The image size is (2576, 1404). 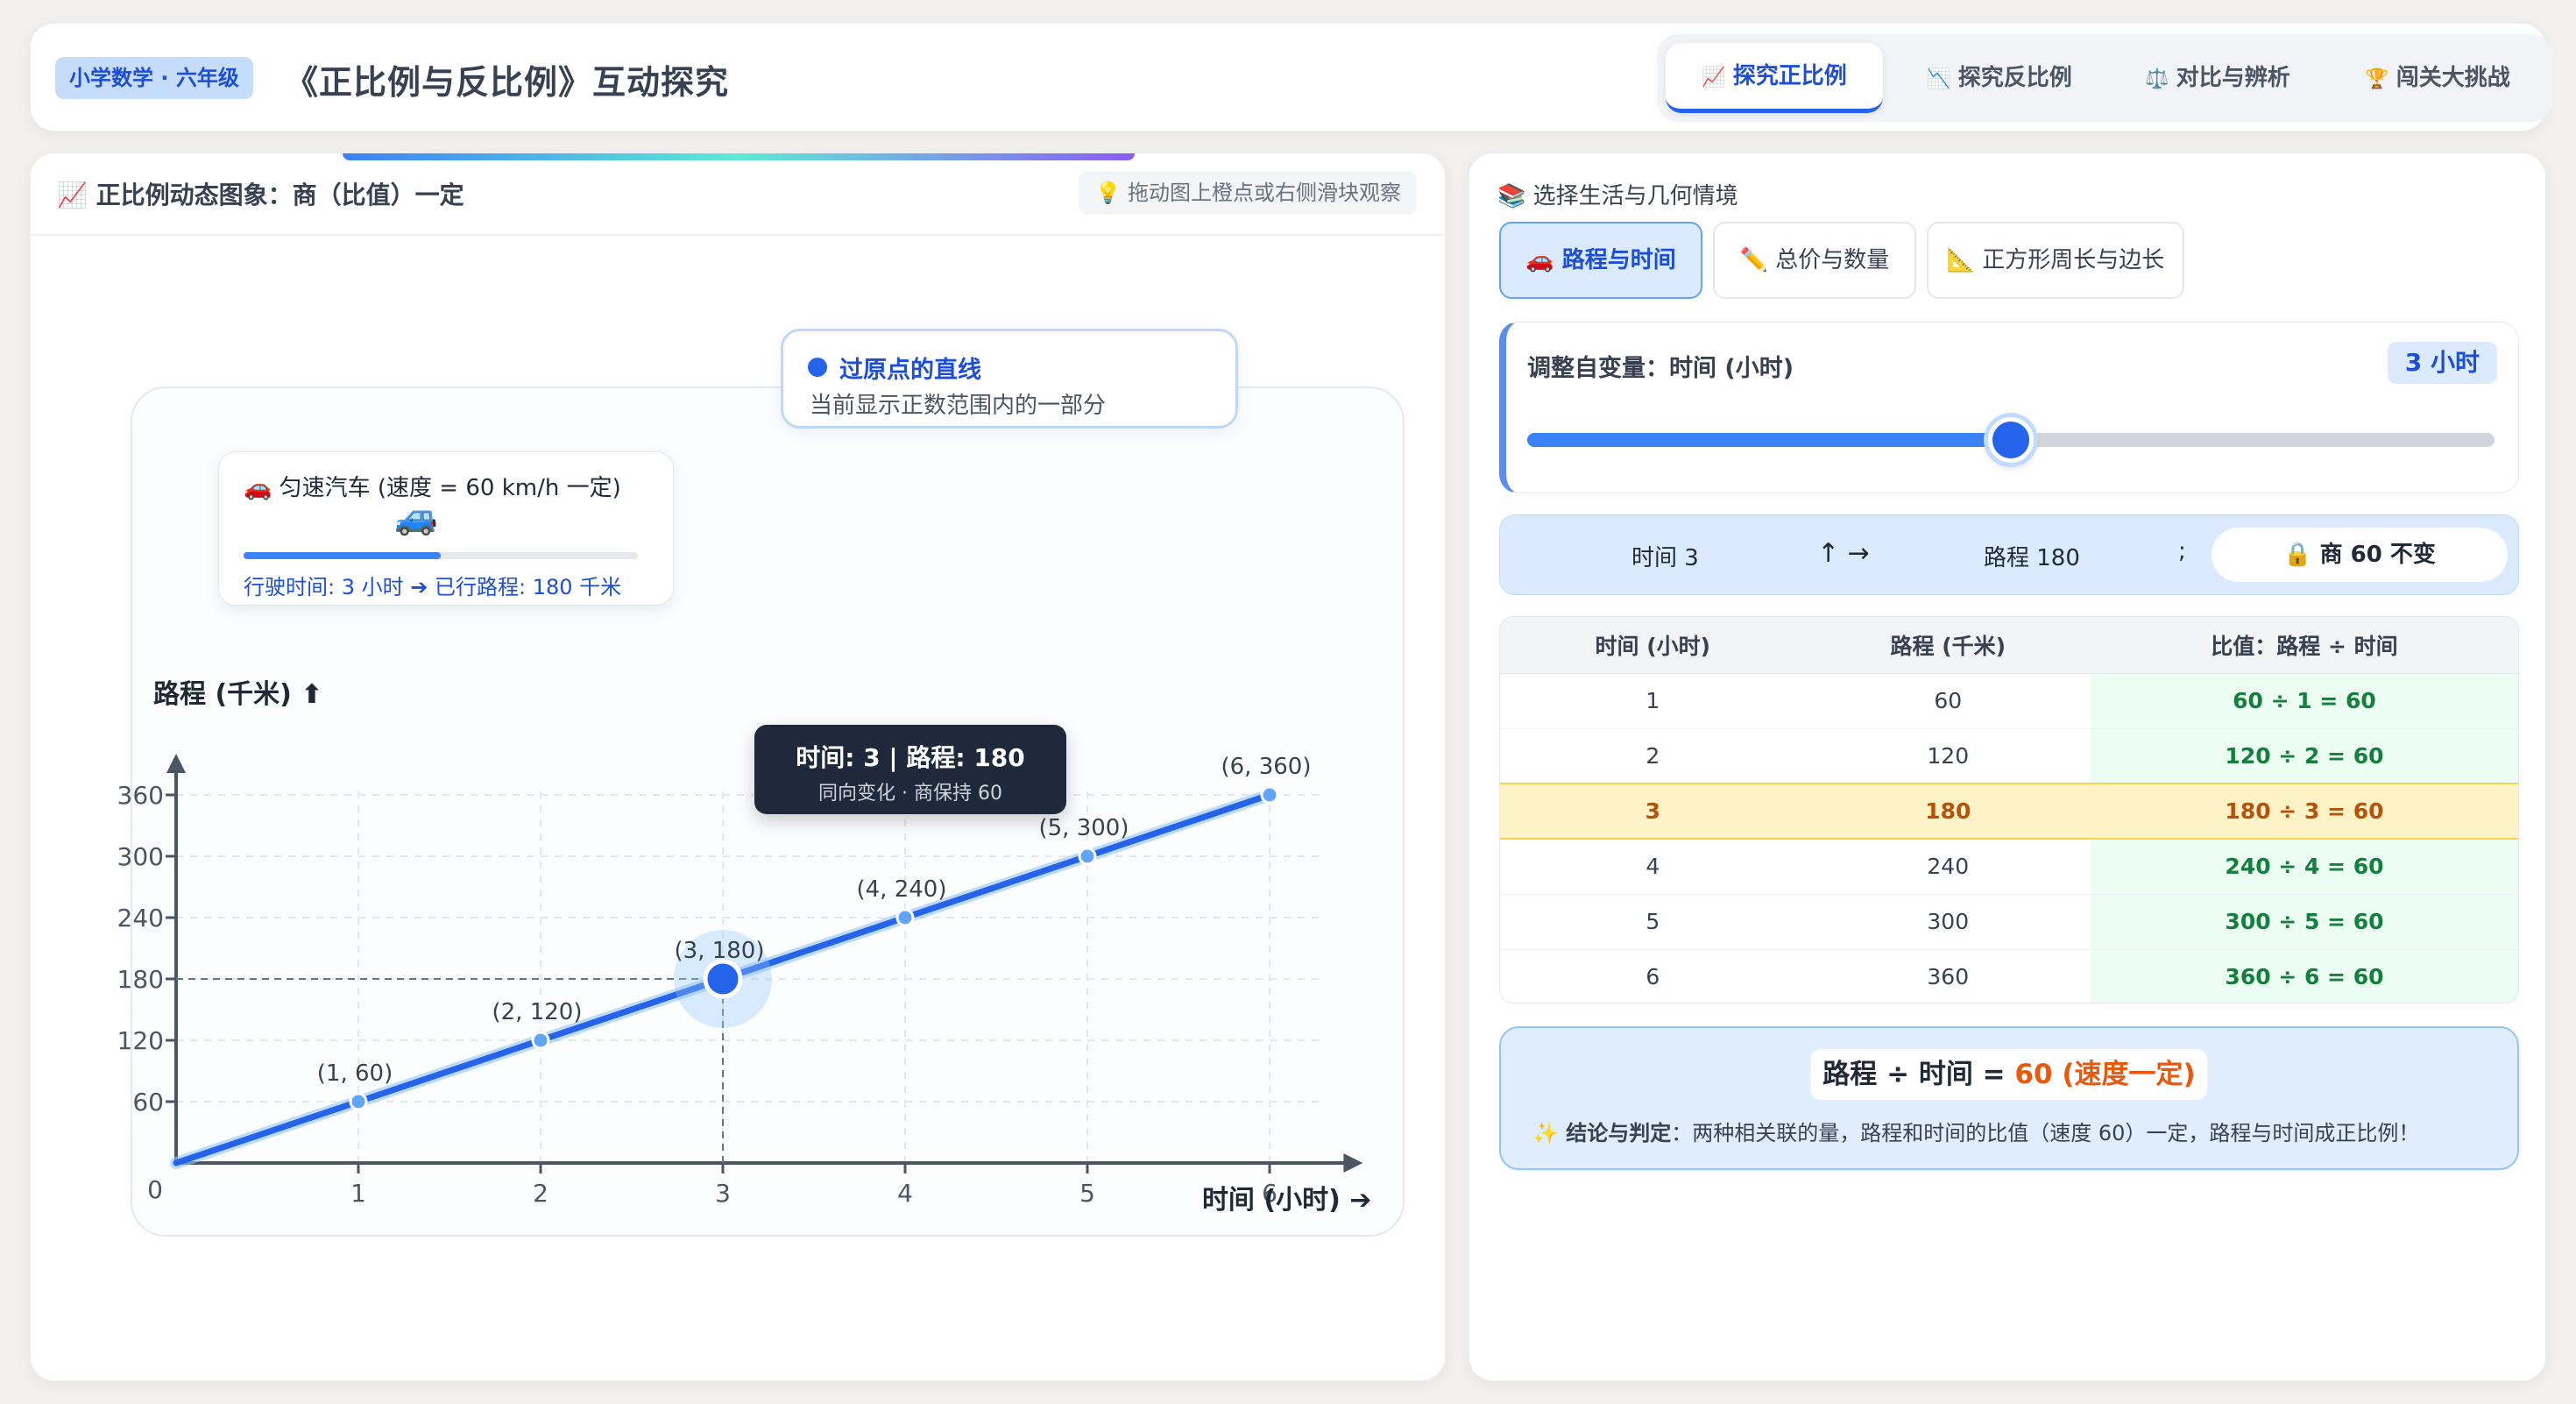 What do you see at coordinates (723, 1193) in the screenshot?
I see `x-tick-label: 3` at bounding box center [723, 1193].